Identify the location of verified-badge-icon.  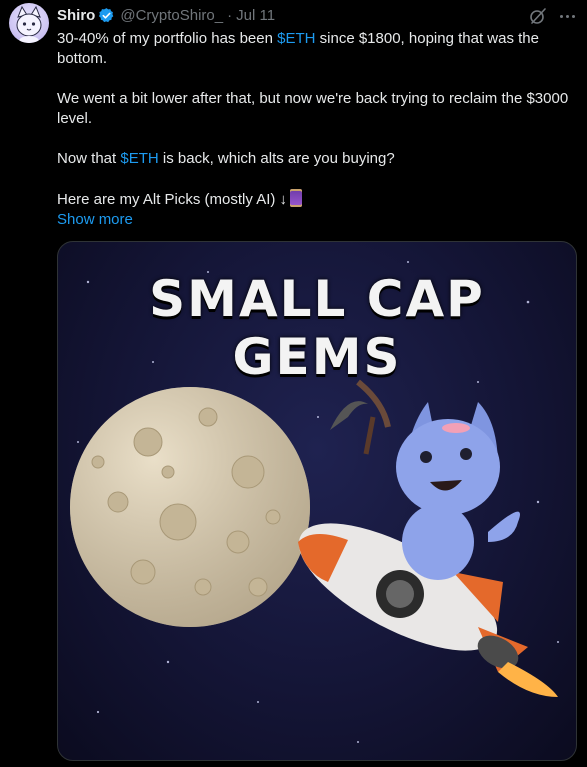
(106, 15).